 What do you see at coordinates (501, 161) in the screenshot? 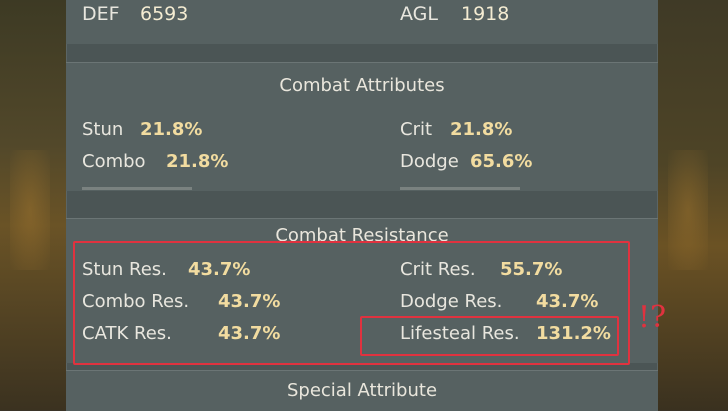
I see `dodge-value: 65.6%` at bounding box center [501, 161].